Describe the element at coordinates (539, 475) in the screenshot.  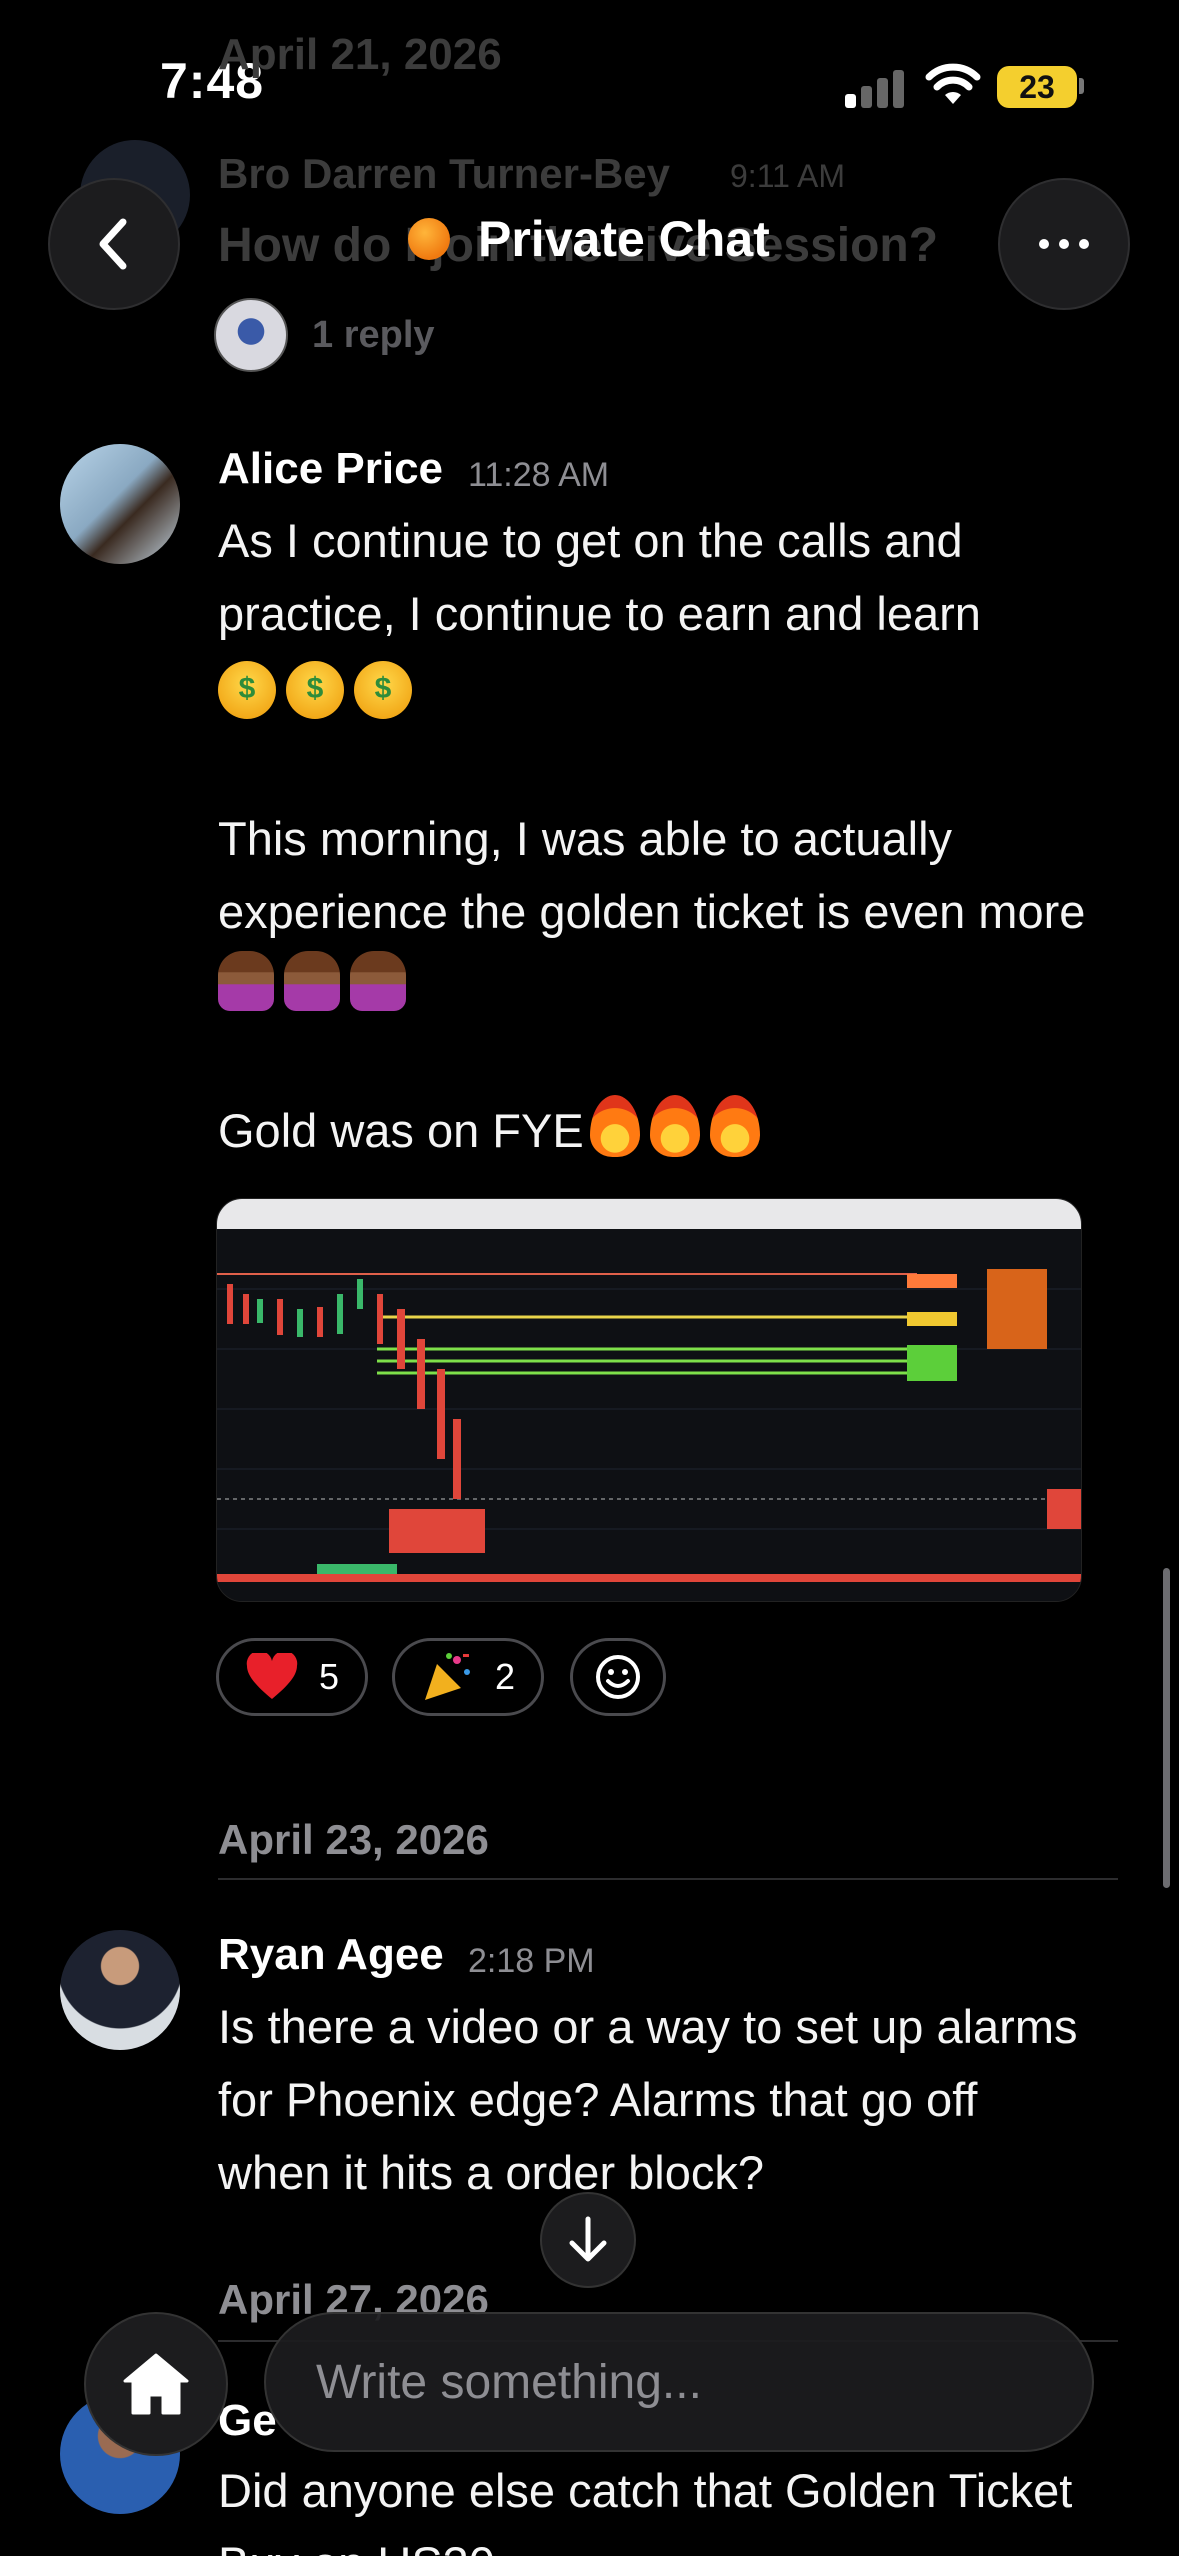
I see `message-time: 11:28 AM` at that location.